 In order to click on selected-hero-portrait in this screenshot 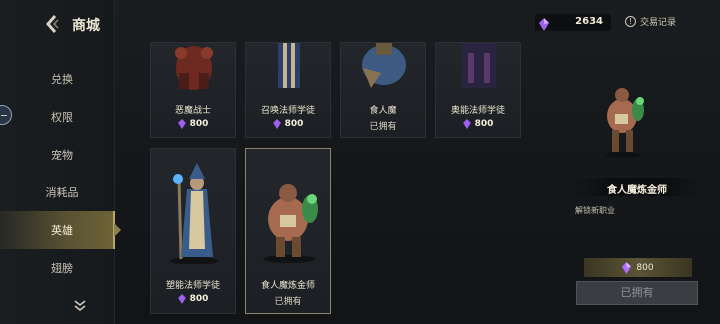, I will do `click(624, 123)`.